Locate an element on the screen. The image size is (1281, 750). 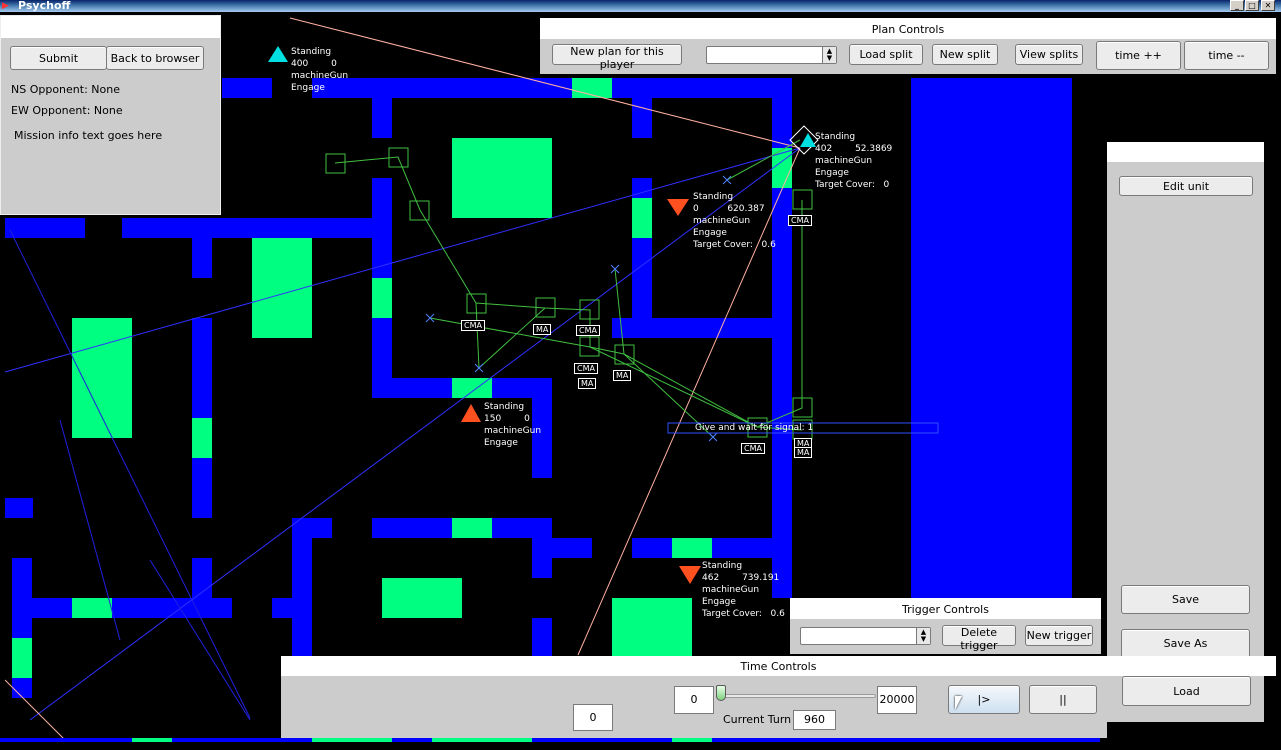
current-turn-field: 960 is located at coordinates (814, 720).